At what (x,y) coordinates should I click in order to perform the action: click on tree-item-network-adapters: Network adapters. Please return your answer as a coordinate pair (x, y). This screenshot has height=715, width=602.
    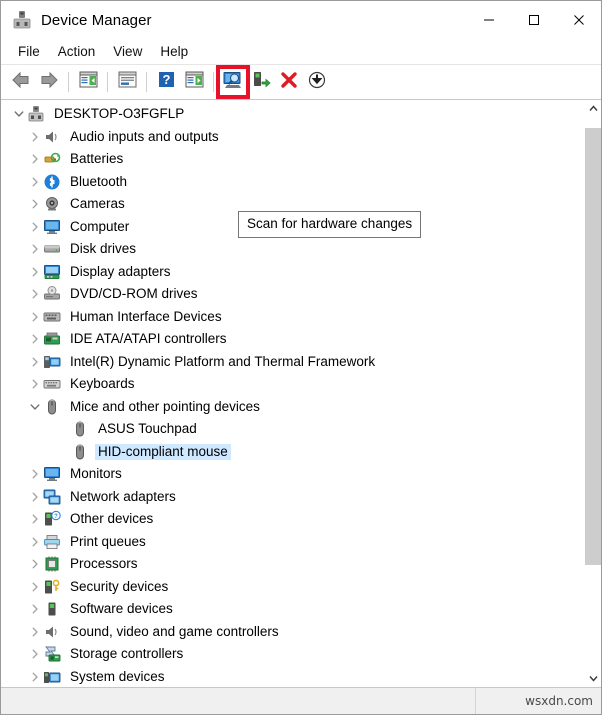
    Looking at the image, I should click on (292, 497).